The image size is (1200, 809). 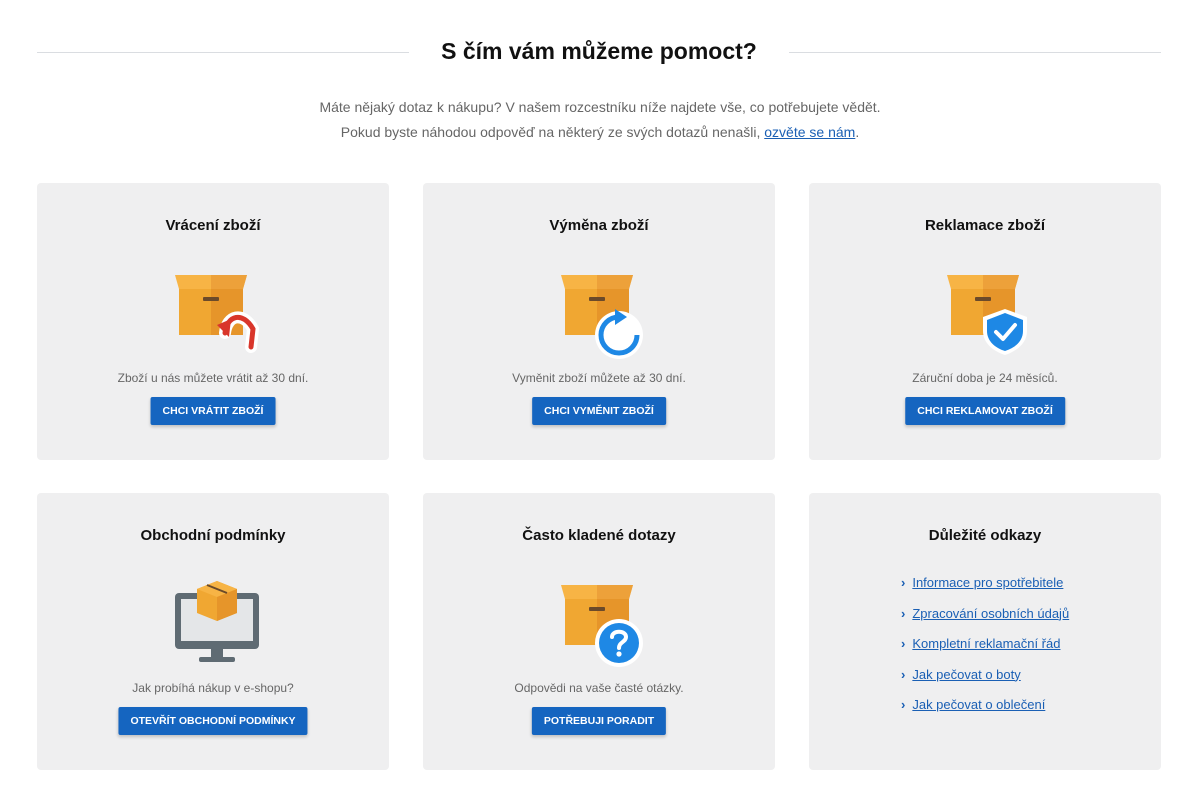 What do you see at coordinates (975, 52) in the screenshot?
I see `header-divider-right` at bounding box center [975, 52].